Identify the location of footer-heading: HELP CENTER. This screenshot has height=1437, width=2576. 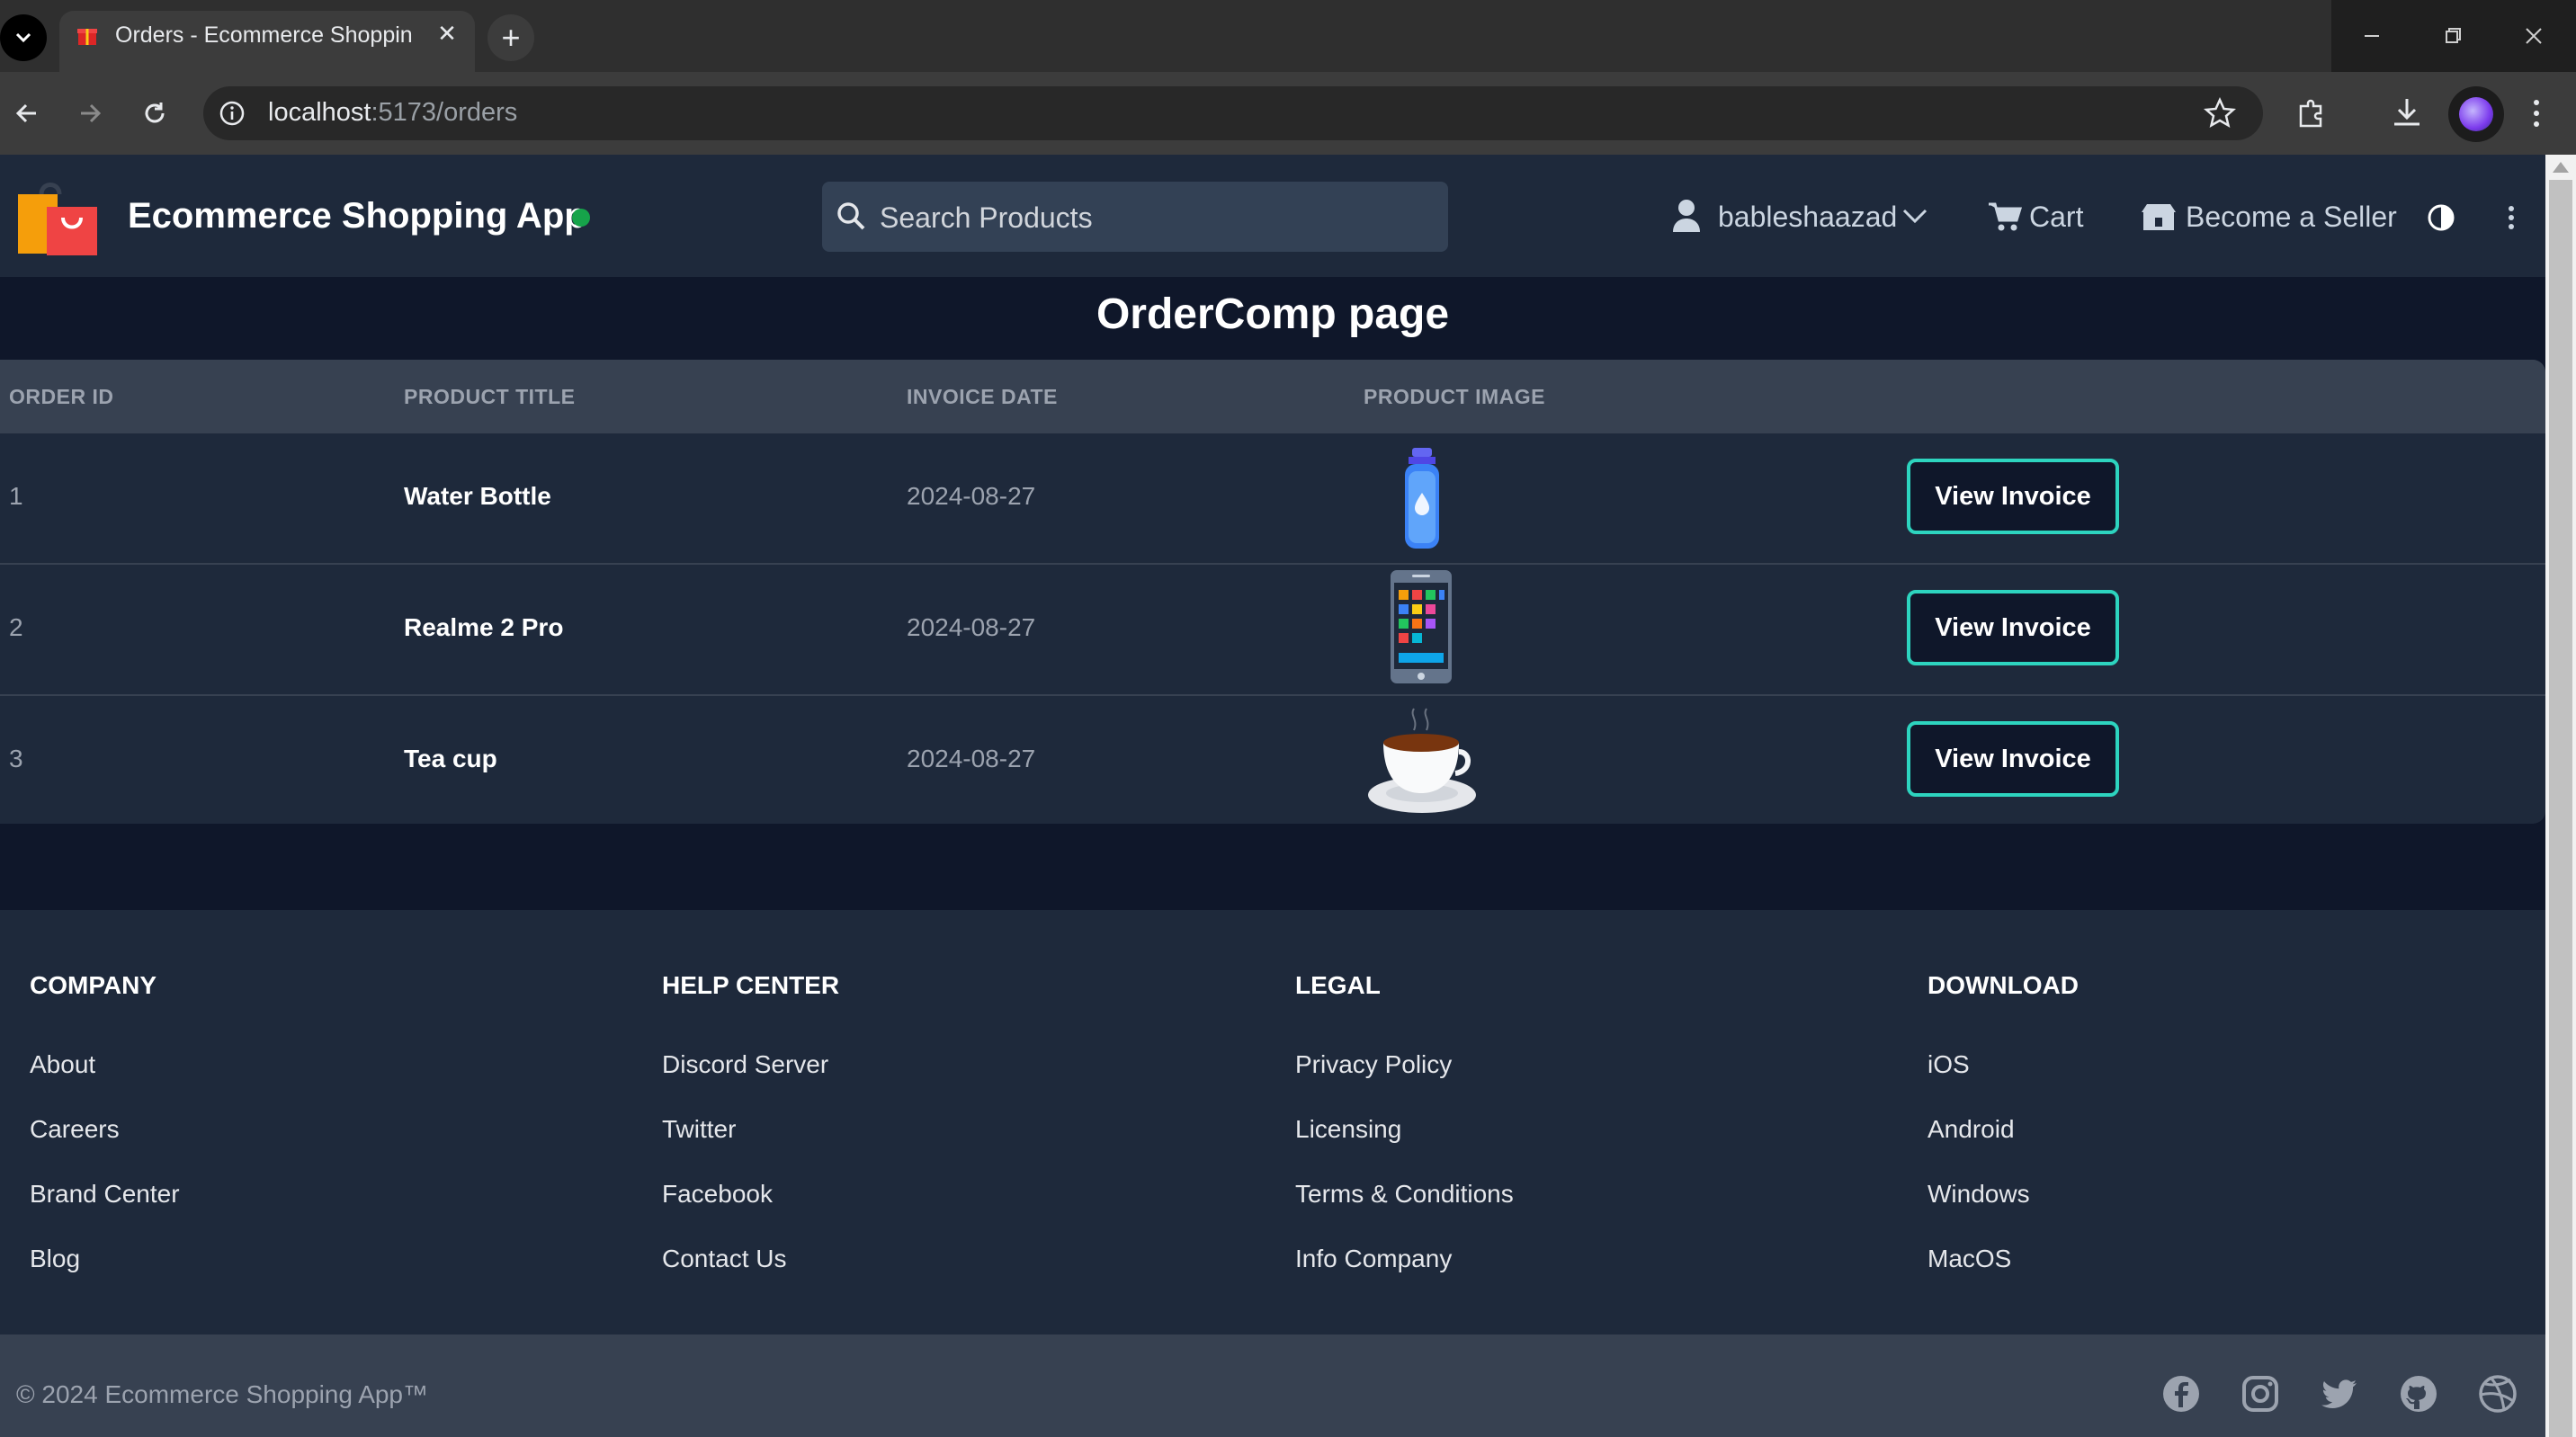
(751, 985).